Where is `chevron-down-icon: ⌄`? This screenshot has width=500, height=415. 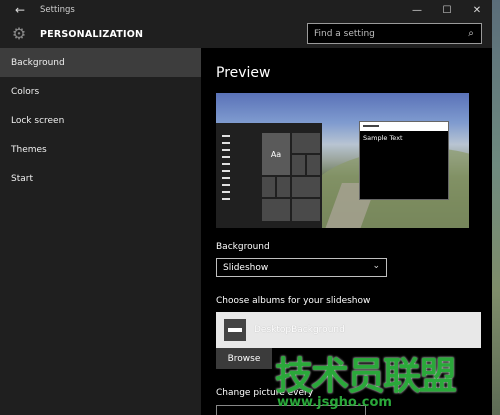 chevron-down-icon: ⌄ is located at coordinates (376, 266).